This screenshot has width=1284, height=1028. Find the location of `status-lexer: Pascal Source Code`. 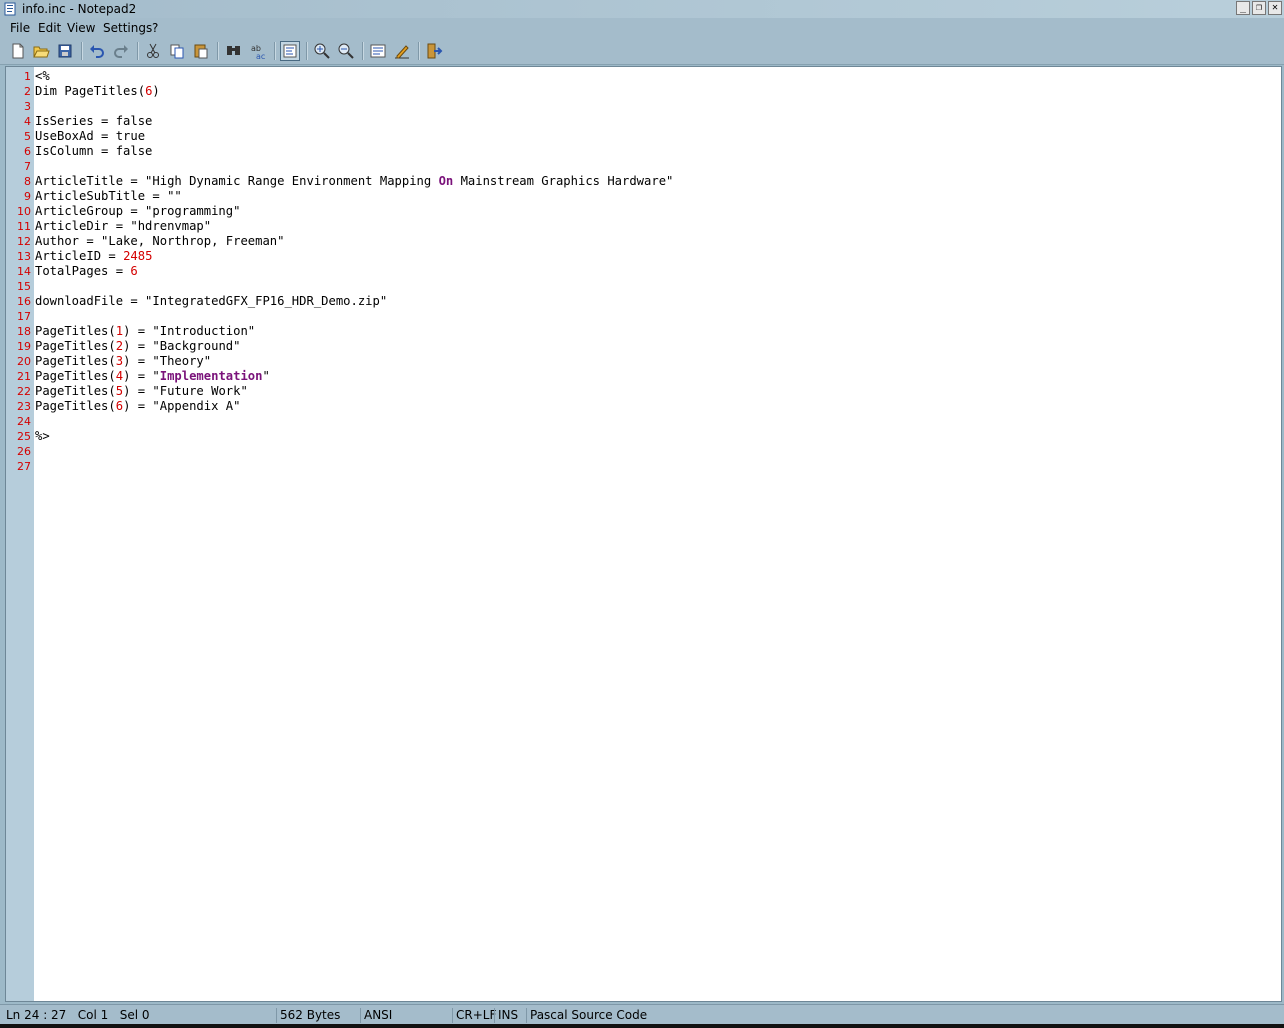

status-lexer: Pascal Source Code is located at coordinates (626, 1015).